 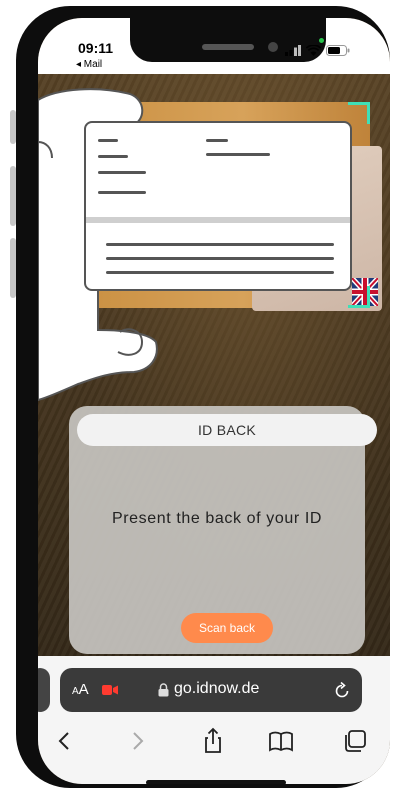 What do you see at coordinates (216, 689) in the screenshot?
I see `url-text: go.idnow.de` at bounding box center [216, 689].